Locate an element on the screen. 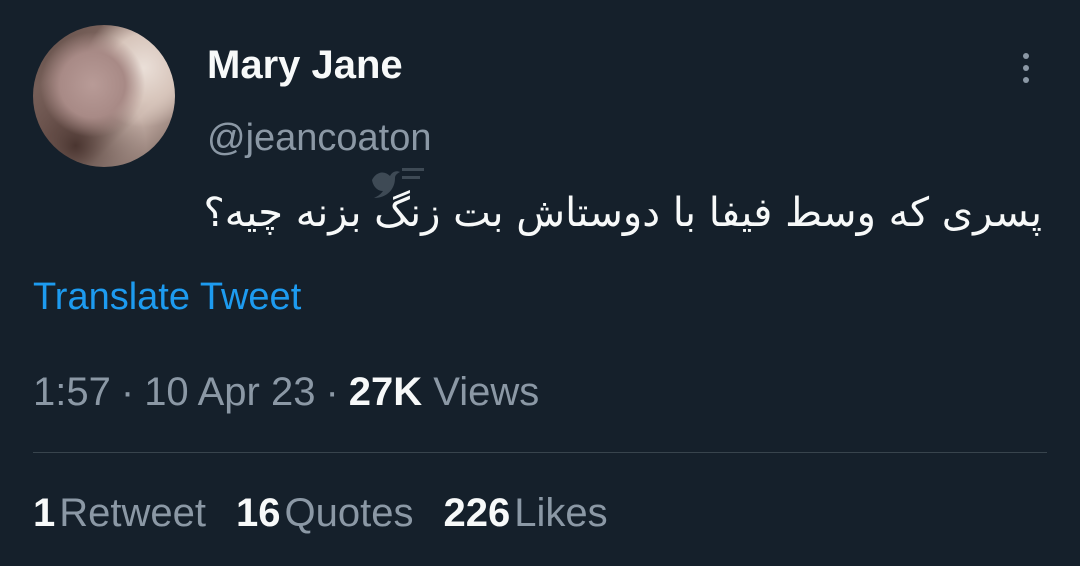 The height and width of the screenshot is (566, 1080). avatar is located at coordinates (104, 96).